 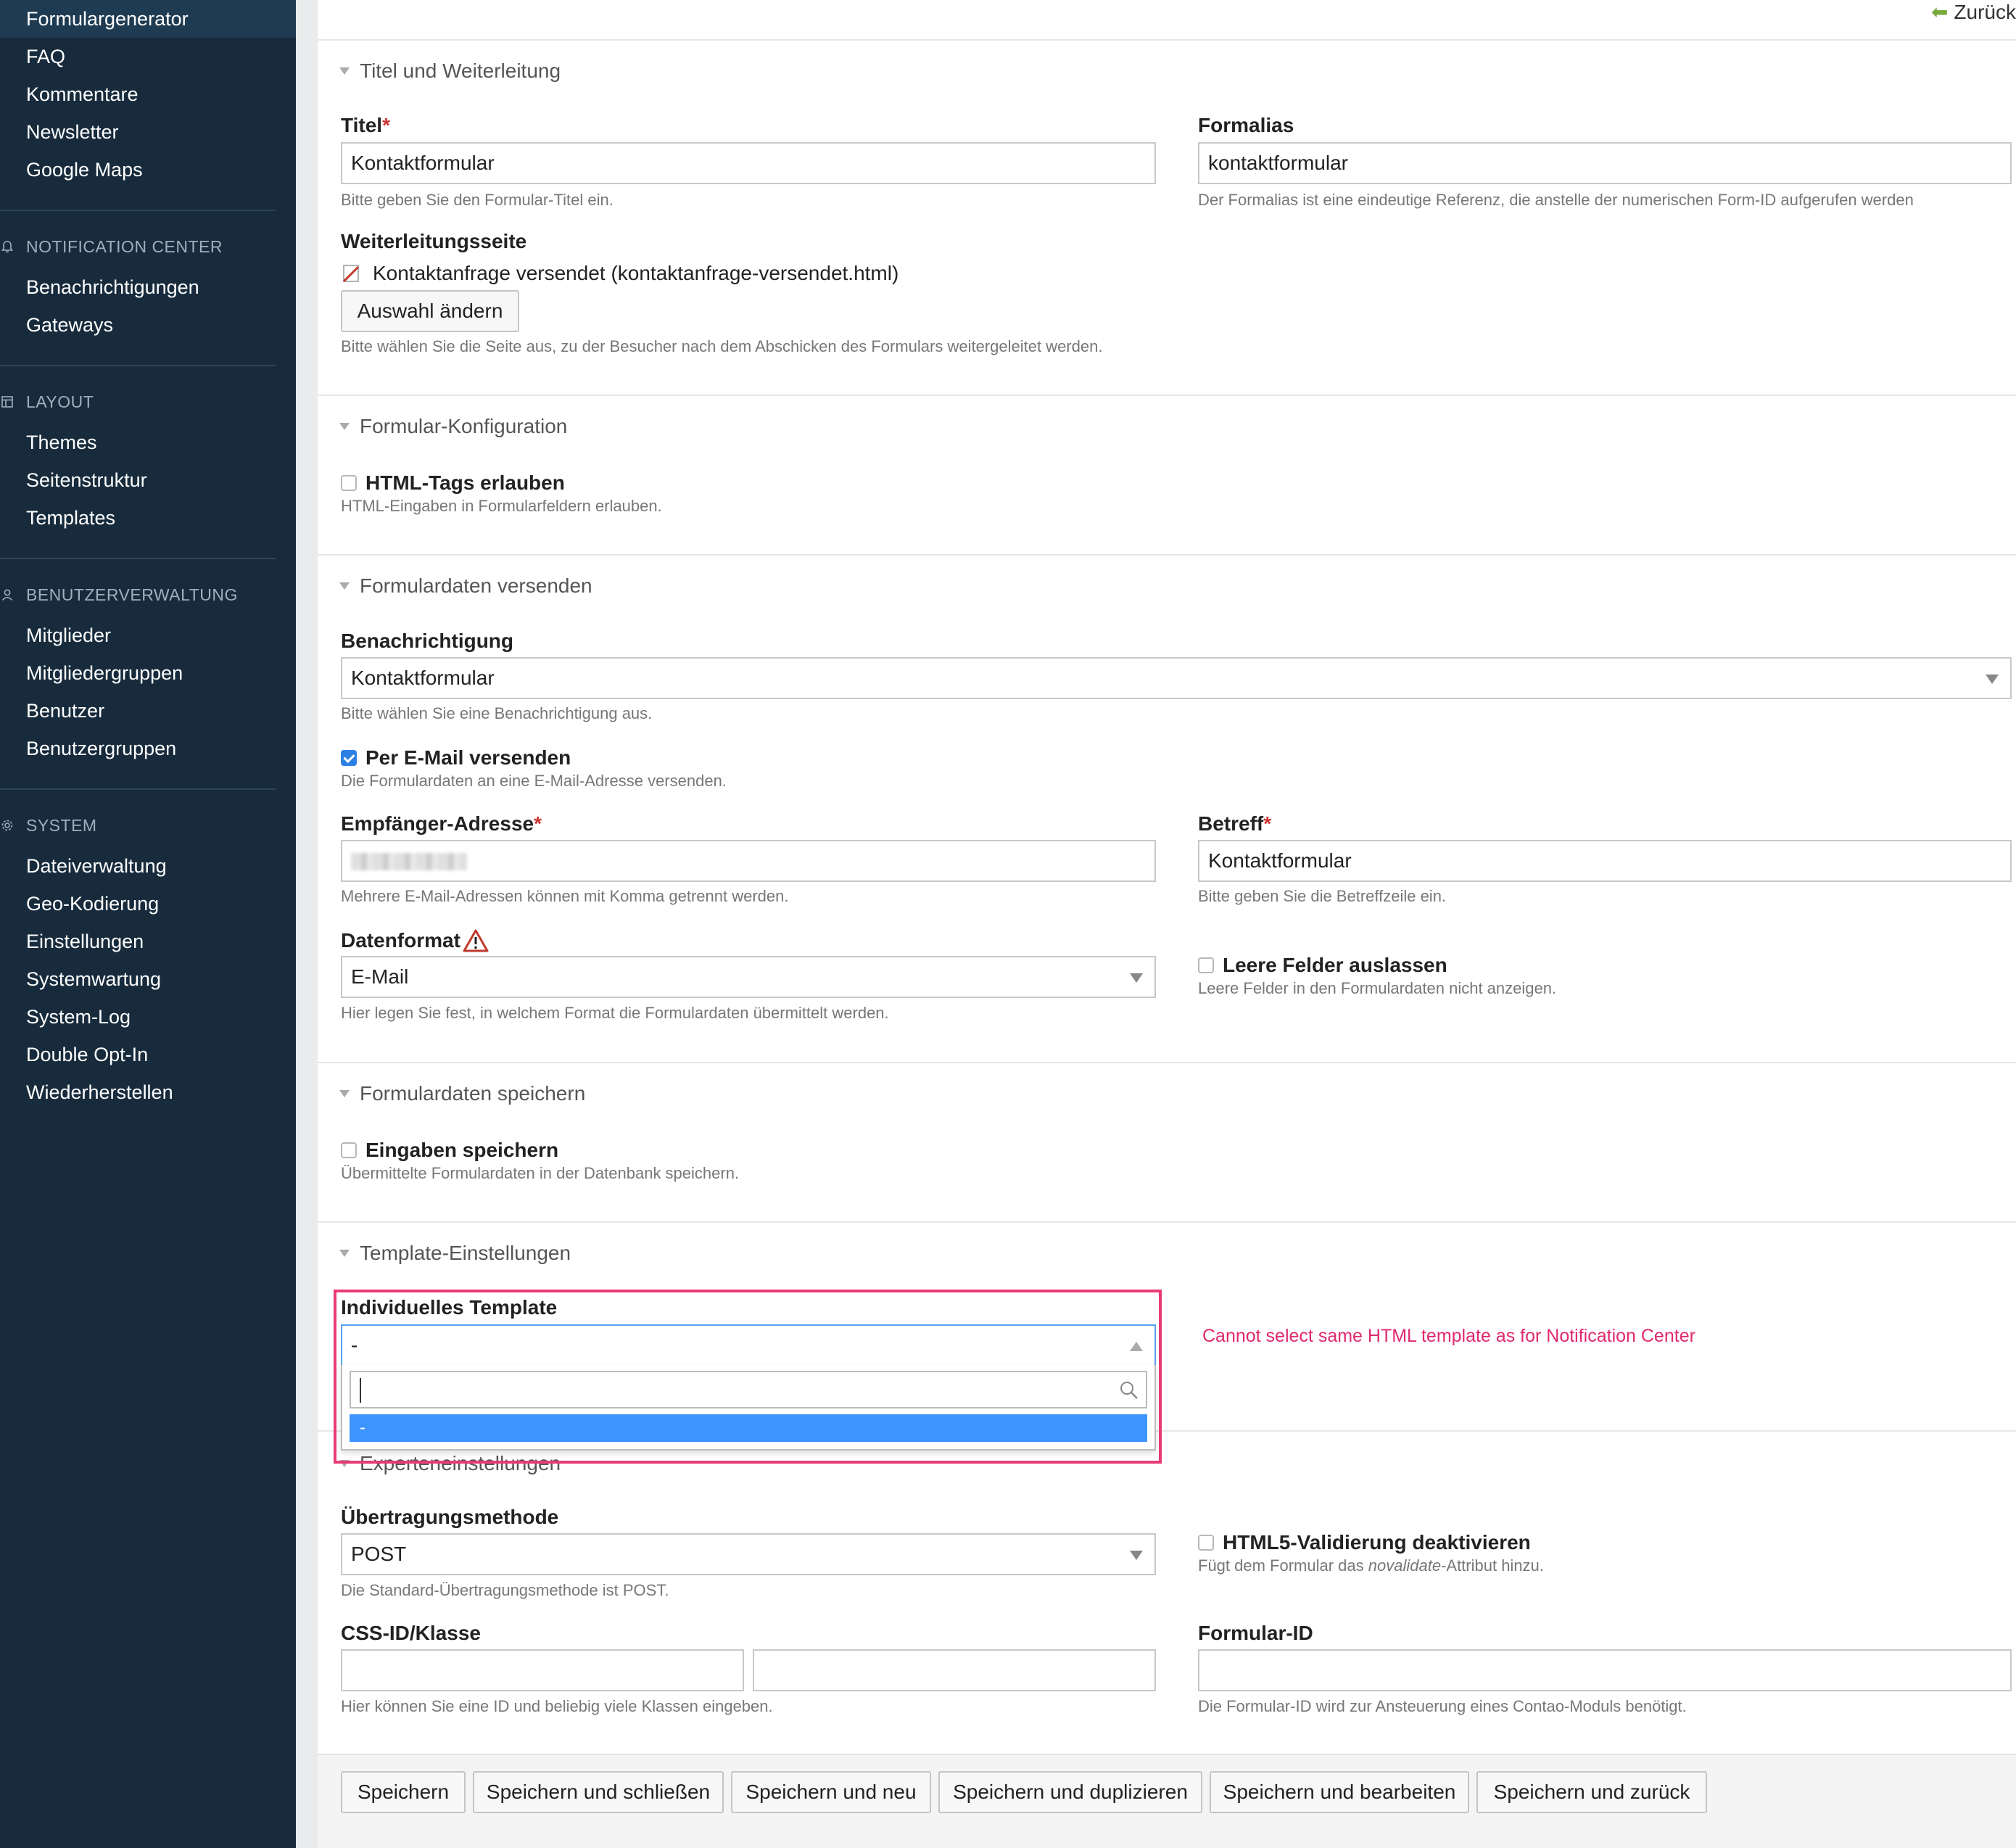 What do you see at coordinates (148, 94) in the screenshot?
I see `sidebar-item-kommentare: Kommentare` at bounding box center [148, 94].